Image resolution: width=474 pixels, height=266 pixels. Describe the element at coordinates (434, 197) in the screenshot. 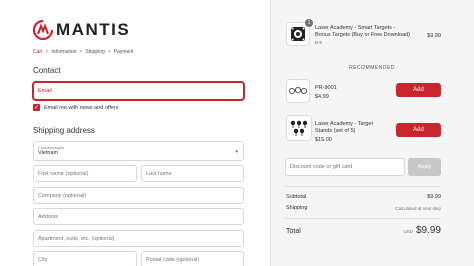

I see `subtotal-value: $9.99` at that location.